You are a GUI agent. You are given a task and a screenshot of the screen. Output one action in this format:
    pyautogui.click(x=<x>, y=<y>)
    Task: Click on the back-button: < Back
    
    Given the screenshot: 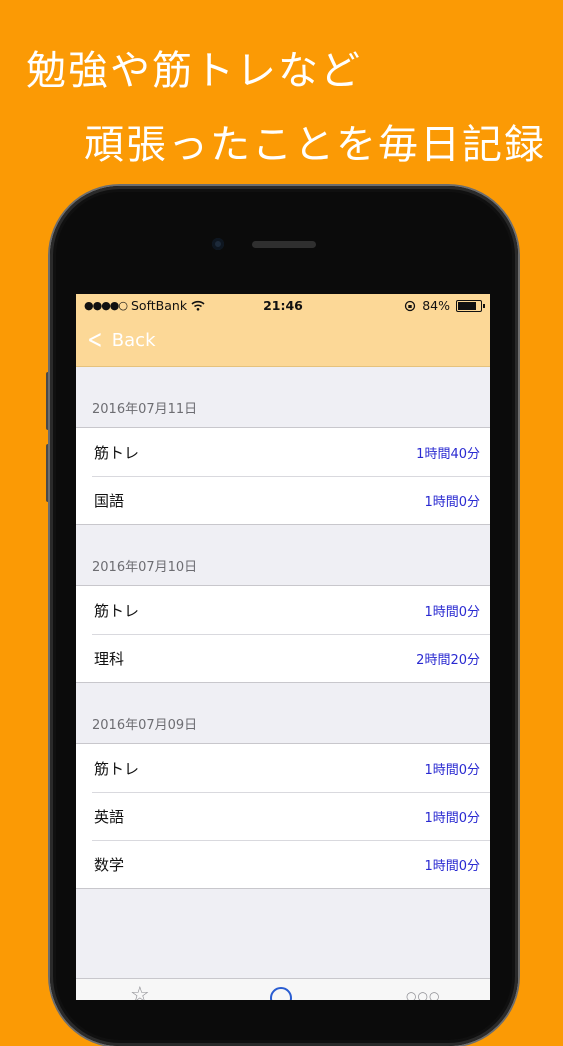 What is the action you would take?
    pyautogui.click(x=120, y=340)
    